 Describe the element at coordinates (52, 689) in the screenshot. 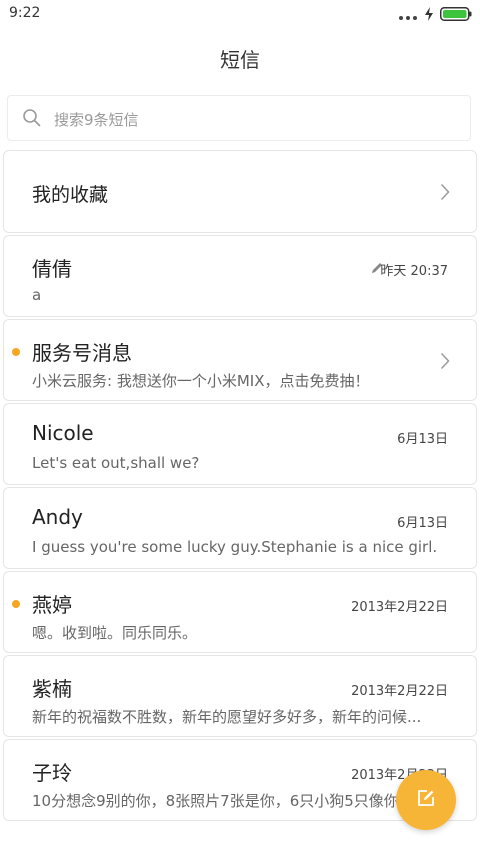

I see `contact-name: 紫楠` at that location.